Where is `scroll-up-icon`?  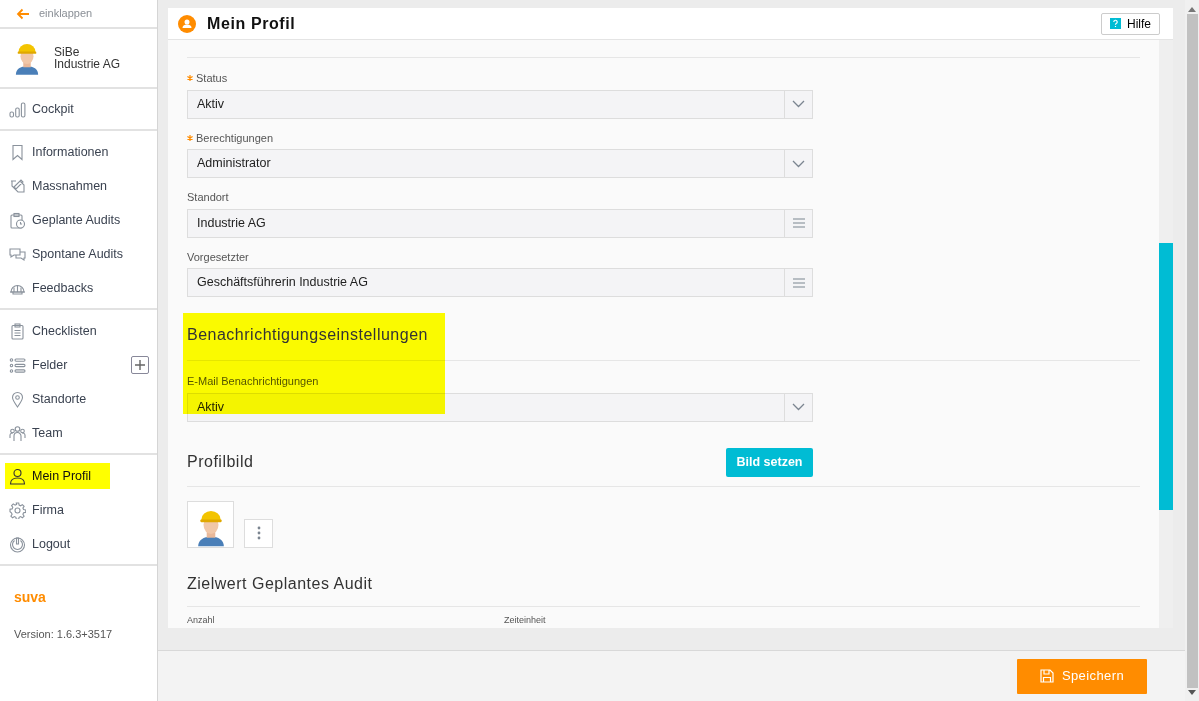 scroll-up-icon is located at coordinates (1192, 9).